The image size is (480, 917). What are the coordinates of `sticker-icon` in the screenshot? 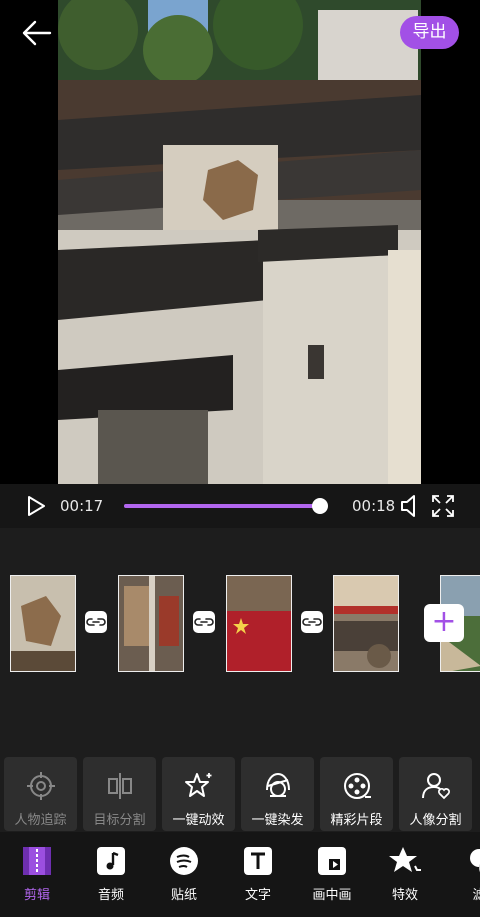 It's located at (184, 861).